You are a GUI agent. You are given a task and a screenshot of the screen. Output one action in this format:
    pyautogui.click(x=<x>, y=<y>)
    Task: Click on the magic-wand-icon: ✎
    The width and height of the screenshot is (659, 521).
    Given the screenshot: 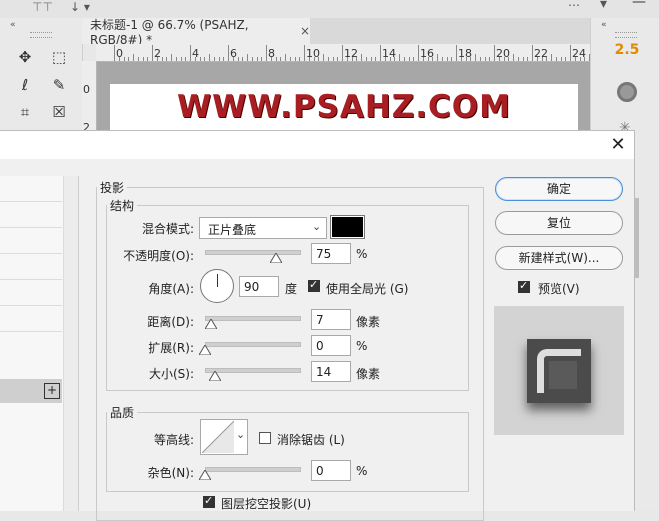 What is the action you would take?
    pyautogui.click(x=59, y=85)
    